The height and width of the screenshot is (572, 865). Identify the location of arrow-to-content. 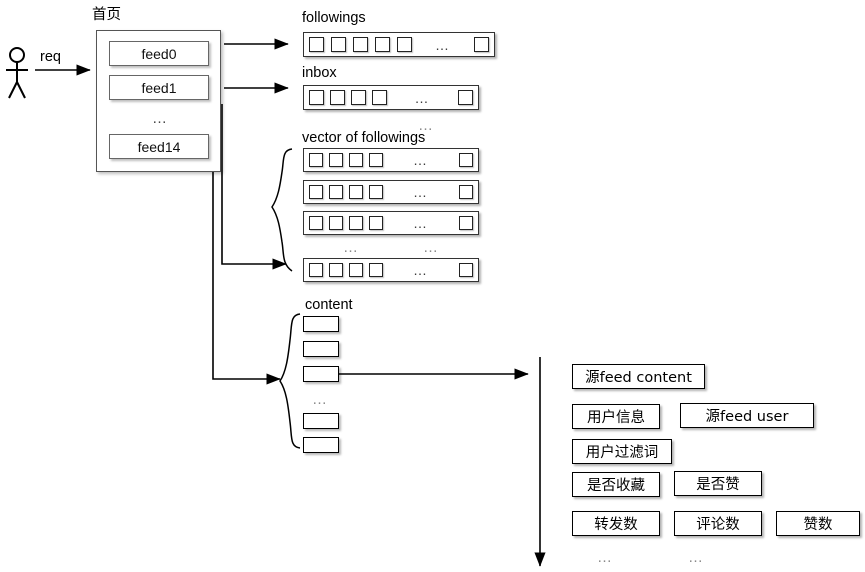
(246, 244).